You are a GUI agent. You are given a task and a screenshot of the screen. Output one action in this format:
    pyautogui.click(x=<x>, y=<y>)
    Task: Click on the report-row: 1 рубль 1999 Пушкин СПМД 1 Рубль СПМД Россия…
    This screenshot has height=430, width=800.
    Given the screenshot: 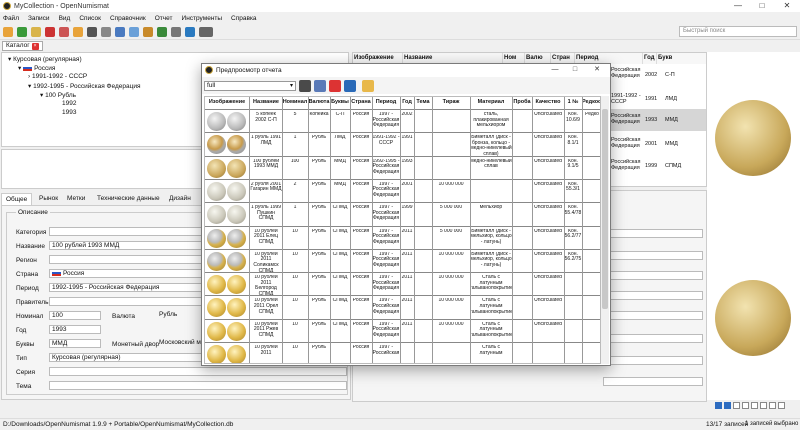 What is the action you would take?
    pyautogui.click(x=402, y=213)
    